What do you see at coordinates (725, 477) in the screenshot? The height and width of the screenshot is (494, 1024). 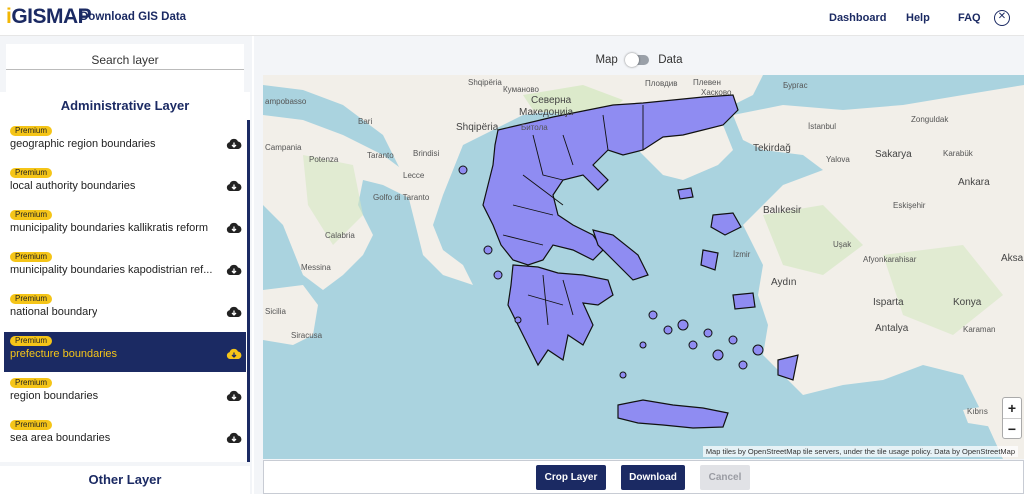 I see `cancel-button: Cancel` at bounding box center [725, 477].